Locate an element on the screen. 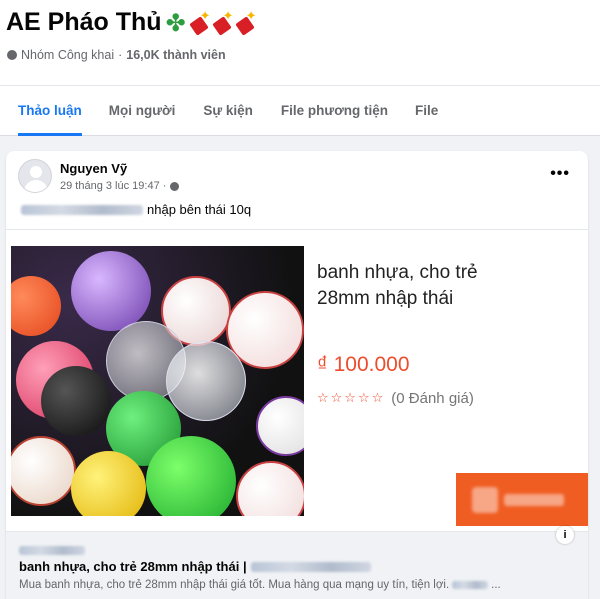  tab-files: File is located at coordinates (426, 111).